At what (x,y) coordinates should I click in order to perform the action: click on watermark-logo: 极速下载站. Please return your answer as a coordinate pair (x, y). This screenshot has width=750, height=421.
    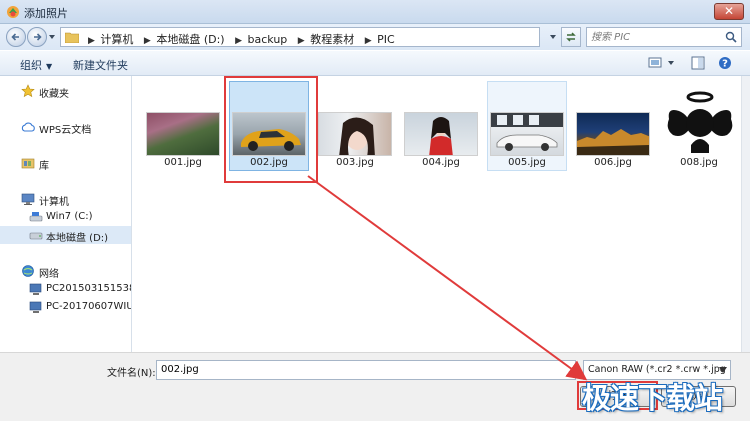
    Looking at the image, I should click on (652, 398).